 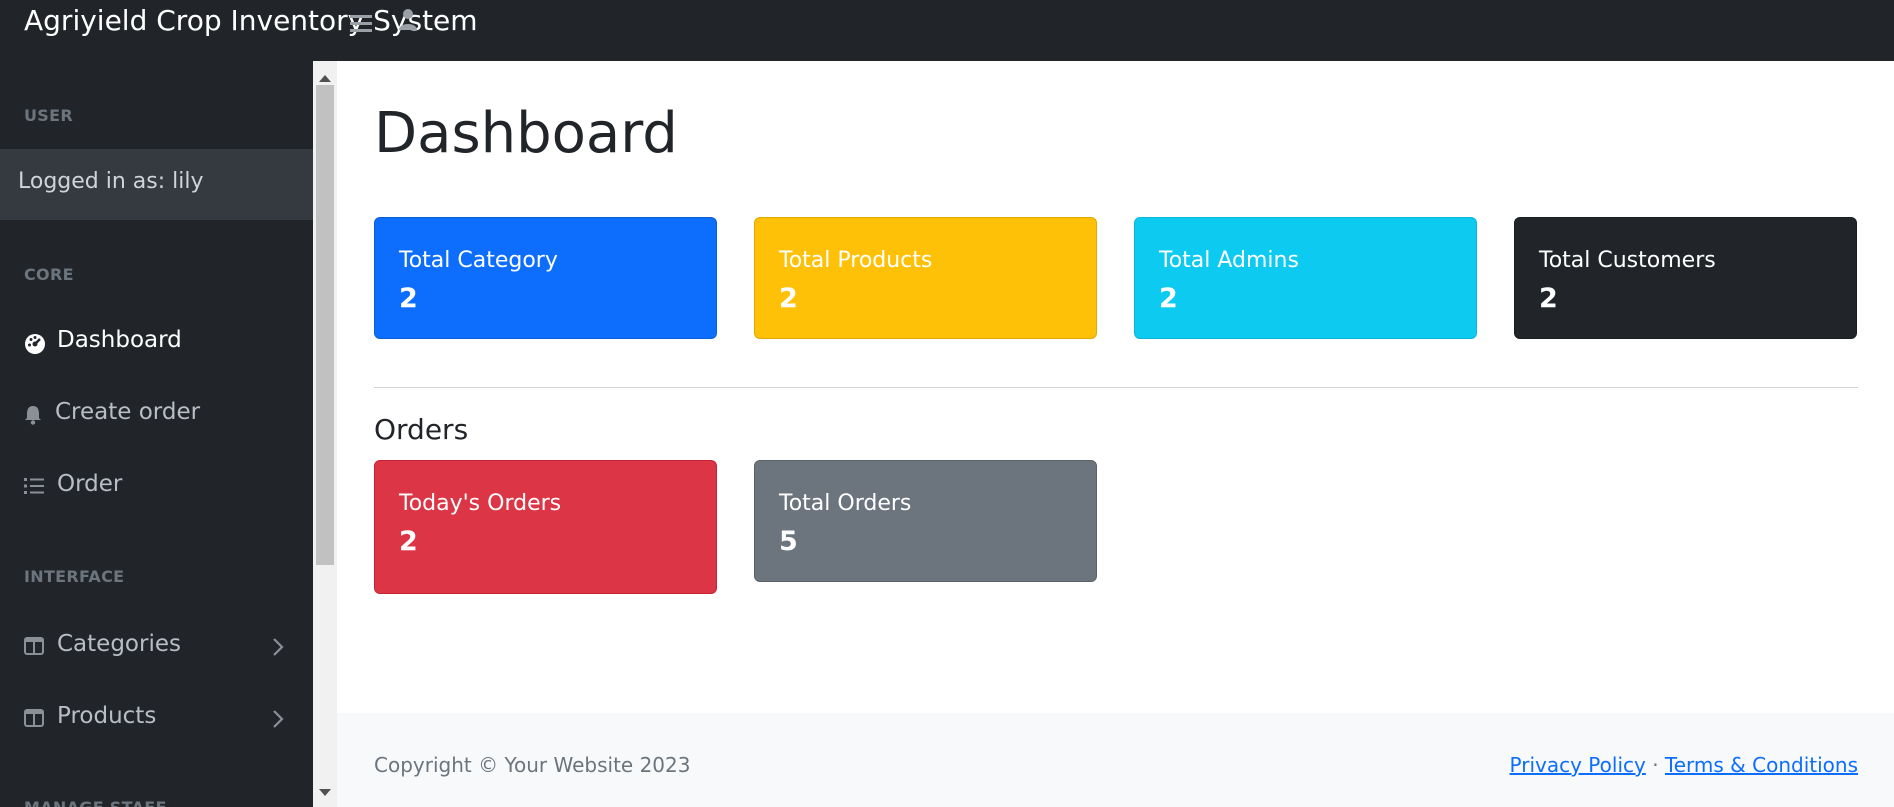 I want to click on bell-icon, so click(x=33, y=417).